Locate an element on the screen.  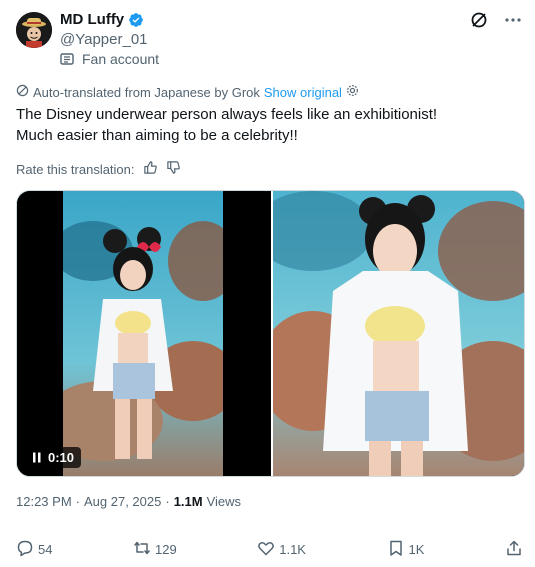
rate-translation-label: Rate this translation: is located at coordinates (75, 169).